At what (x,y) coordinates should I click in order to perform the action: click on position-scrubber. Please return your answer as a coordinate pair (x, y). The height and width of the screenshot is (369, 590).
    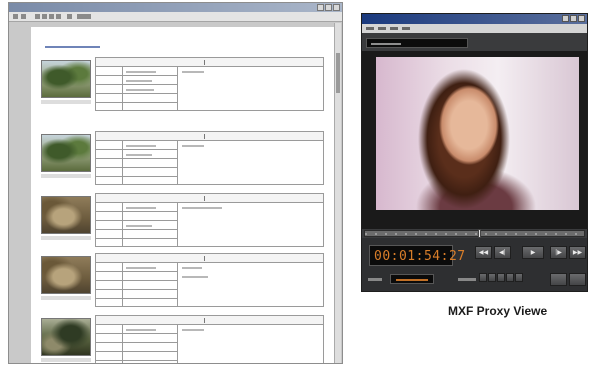
    Looking at the image, I should click on (474, 233).